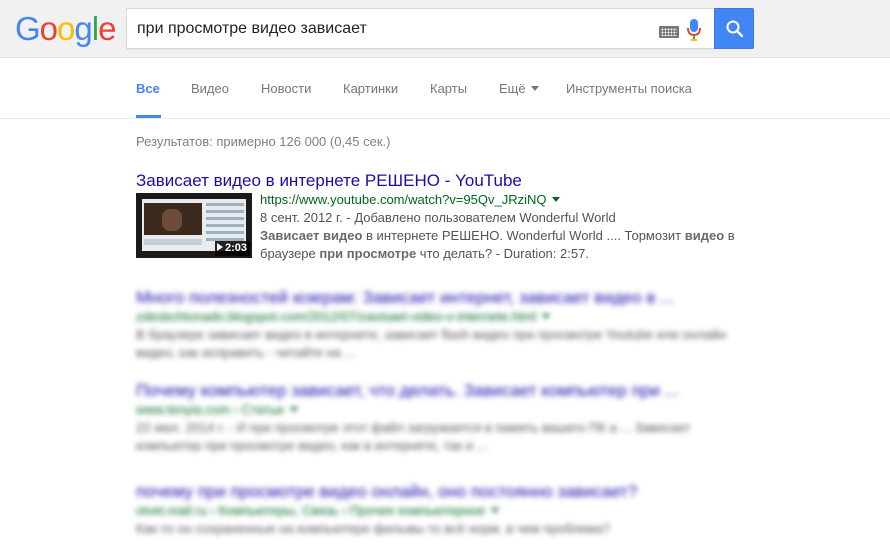 The image size is (890, 545). I want to click on active-tab-indicator, so click(148, 116).